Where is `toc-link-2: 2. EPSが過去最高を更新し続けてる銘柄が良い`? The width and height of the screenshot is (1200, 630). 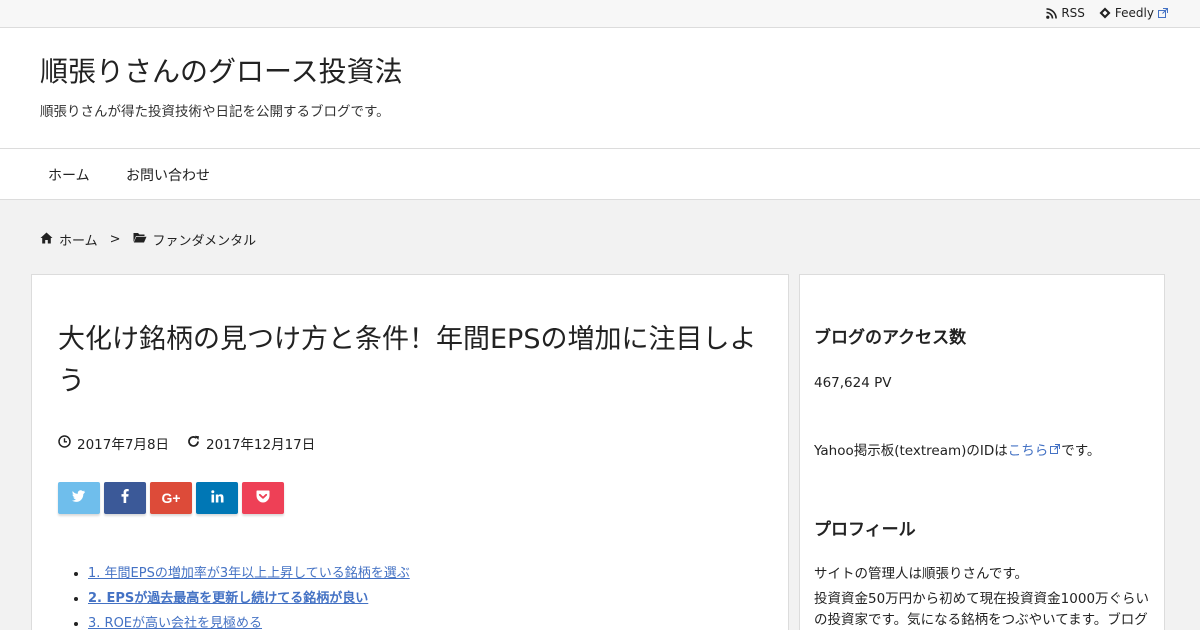 toc-link-2: 2. EPSが過去最高を更新し続けてる銘柄が良い is located at coordinates (228, 598).